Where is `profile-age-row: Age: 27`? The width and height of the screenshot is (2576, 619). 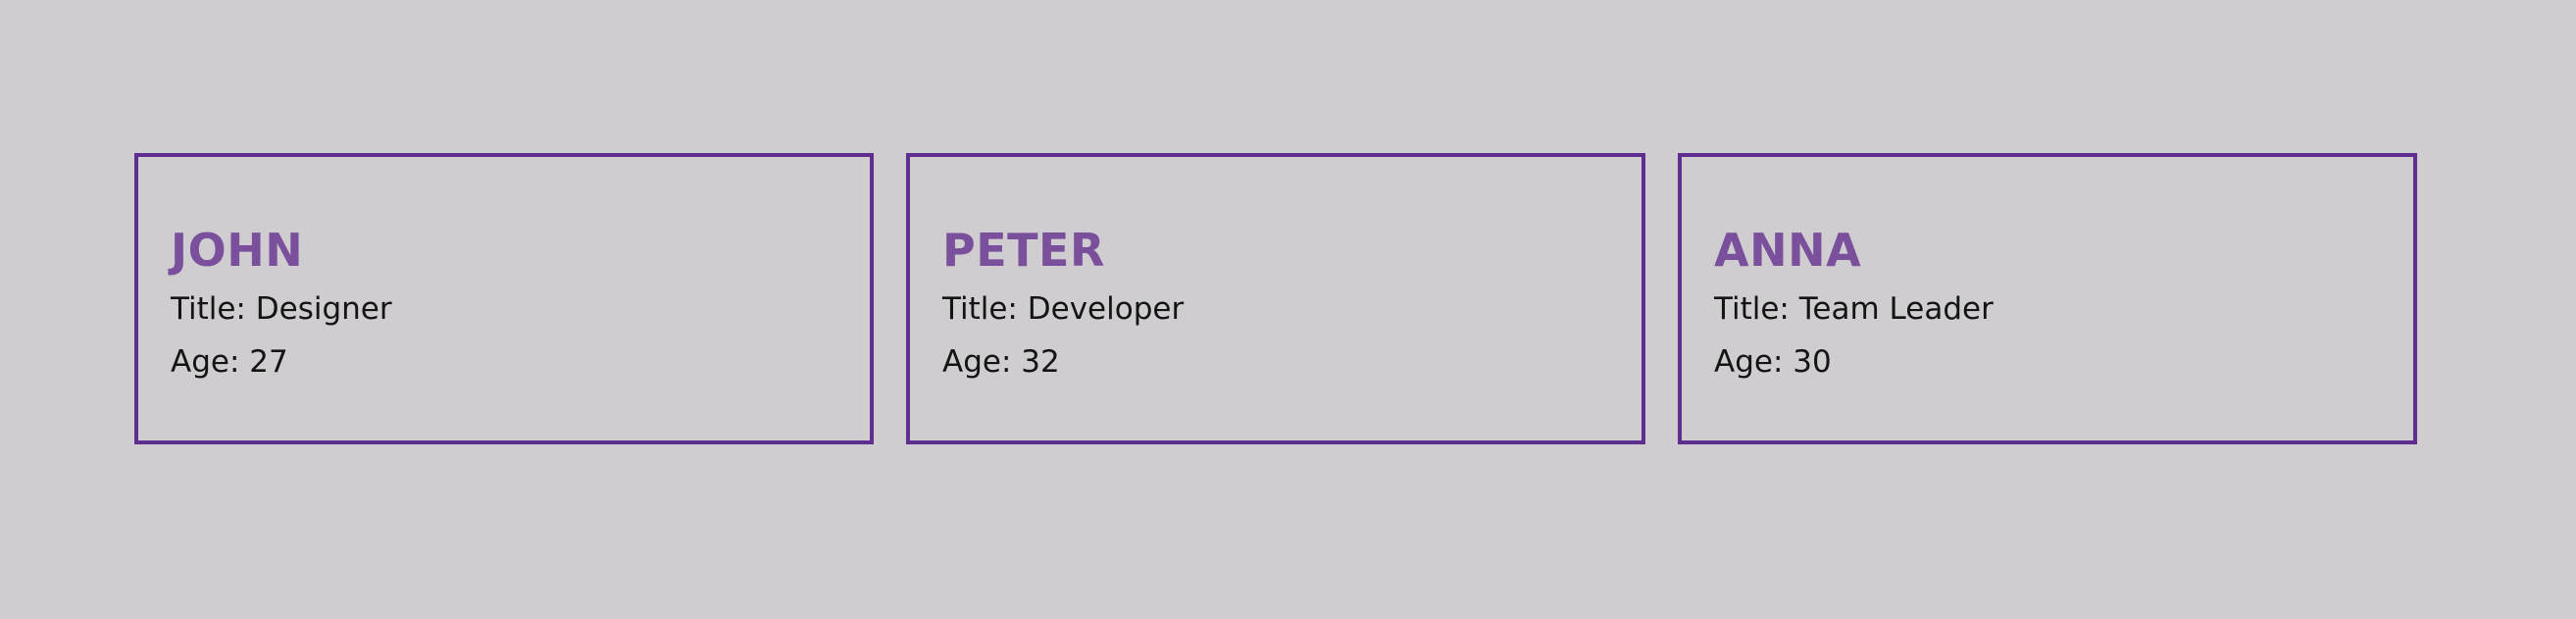
profile-age-row: Age: 27 is located at coordinates (520, 362).